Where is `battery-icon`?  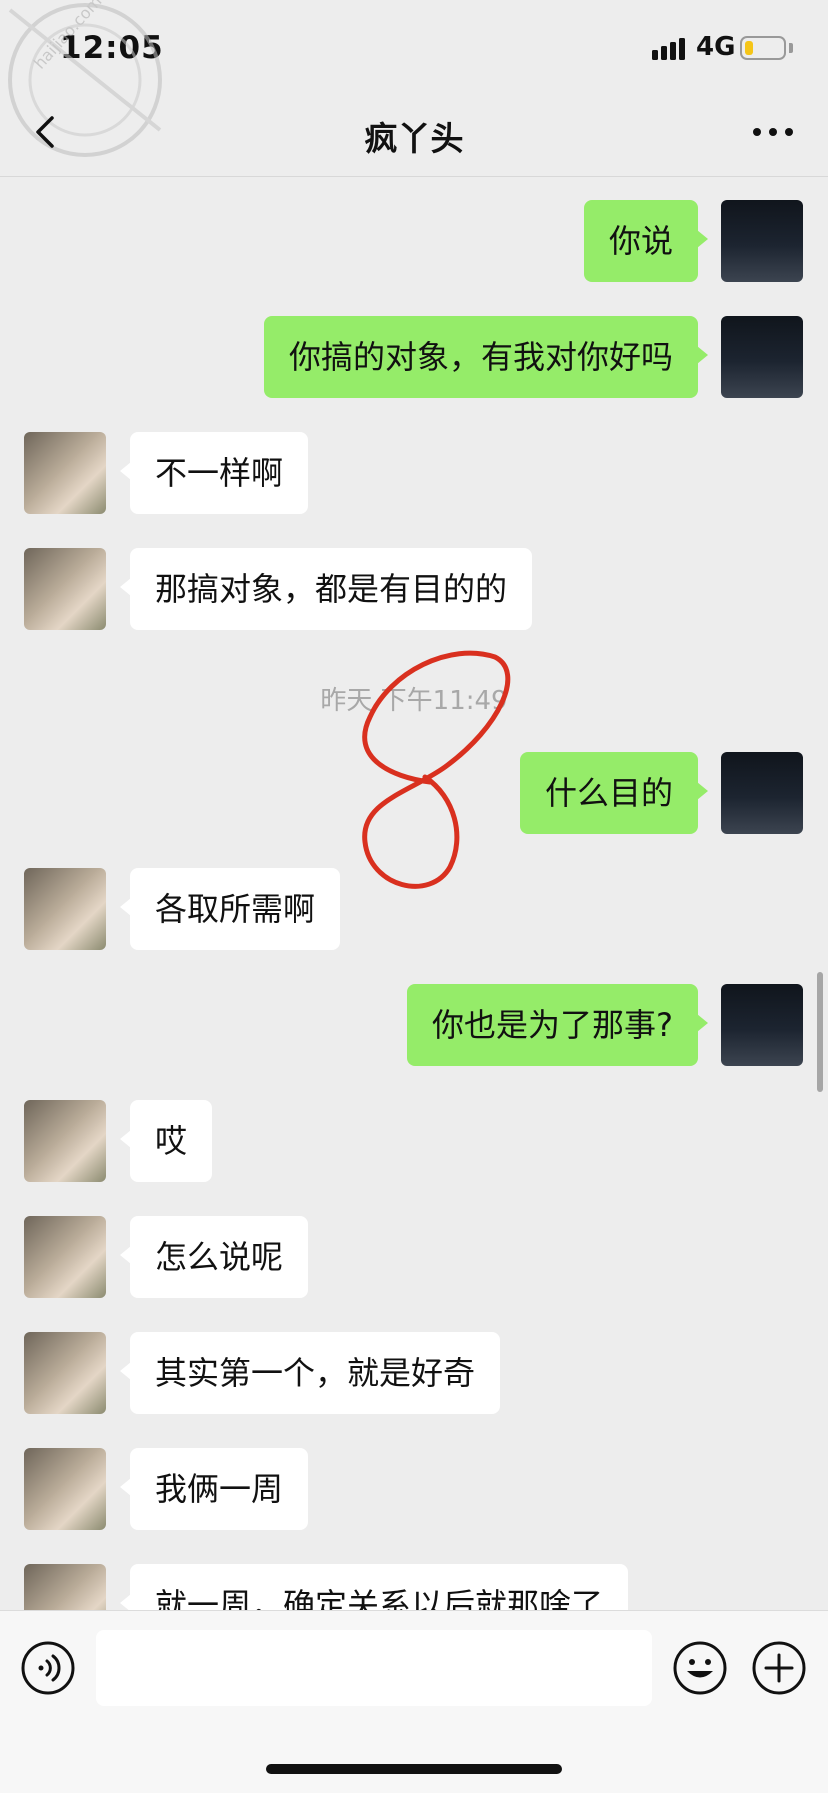 battery-icon is located at coordinates (763, 48).